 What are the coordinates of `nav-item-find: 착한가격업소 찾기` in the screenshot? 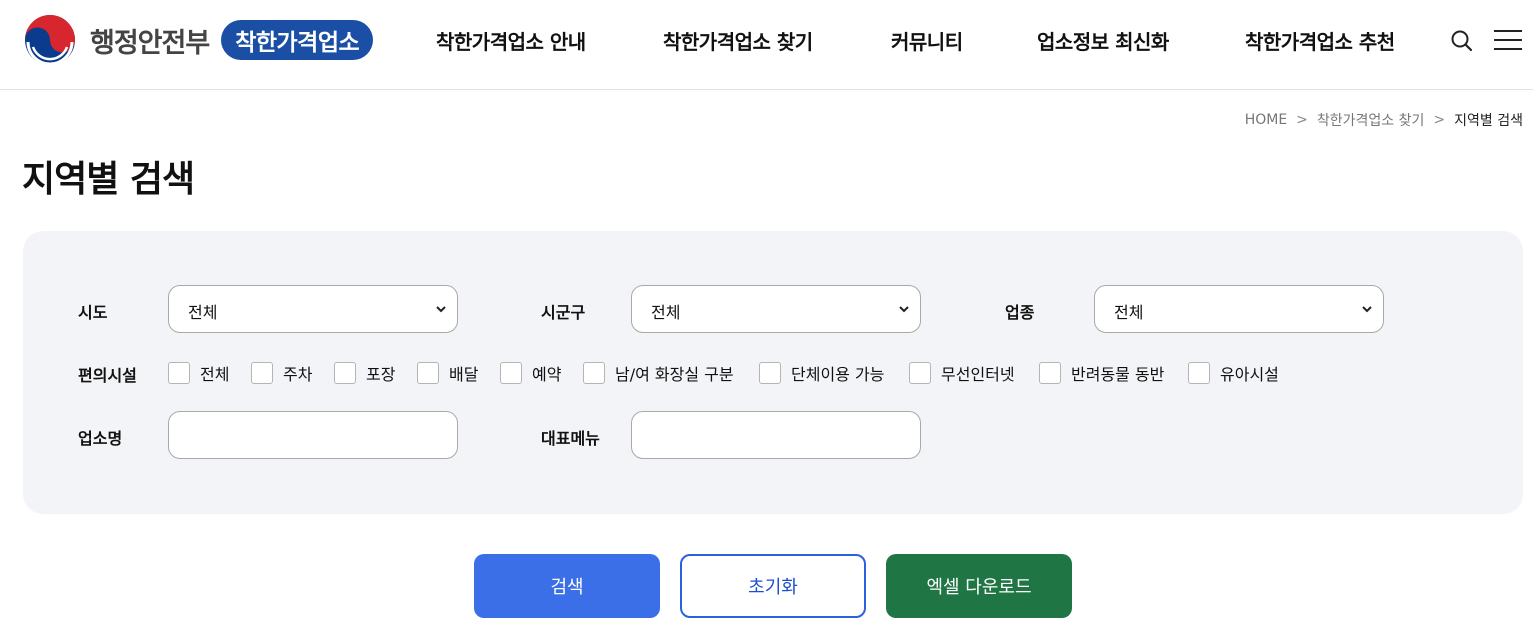 It's located at (738, 40).